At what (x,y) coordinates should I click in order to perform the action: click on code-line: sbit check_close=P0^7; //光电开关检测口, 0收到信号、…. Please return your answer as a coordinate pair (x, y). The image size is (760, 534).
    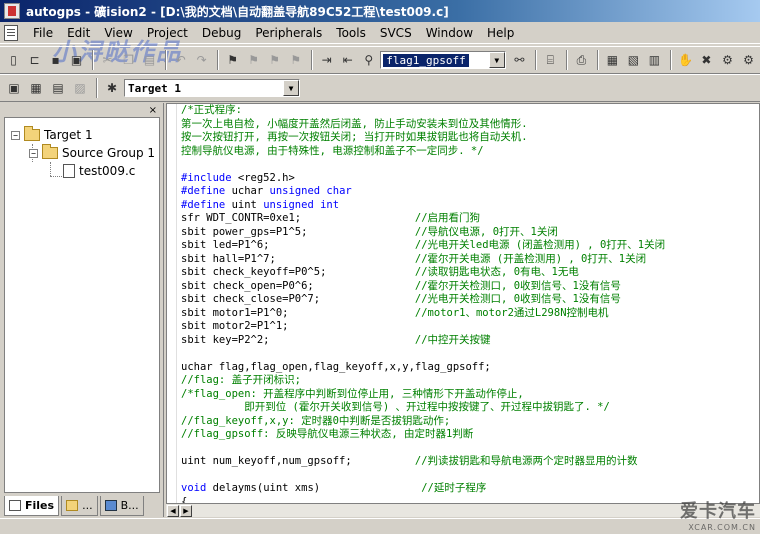
    Looking at the image, I should click on (469, 300).